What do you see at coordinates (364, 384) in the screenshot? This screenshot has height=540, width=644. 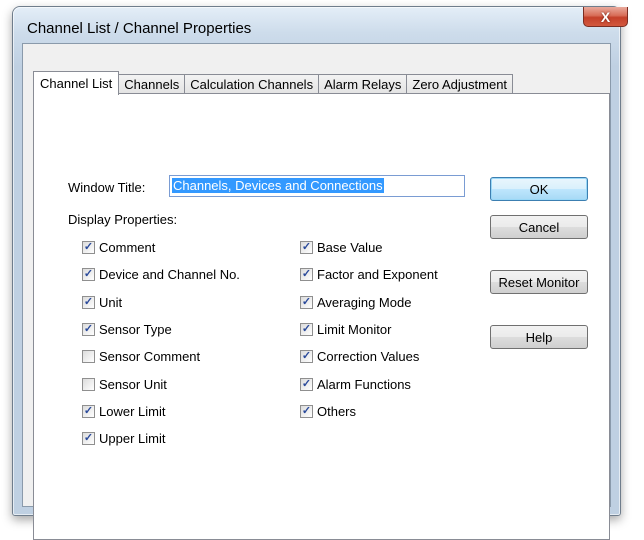 I see `checkbox-label: Alarm Functions` at bounding box center [364, 384].